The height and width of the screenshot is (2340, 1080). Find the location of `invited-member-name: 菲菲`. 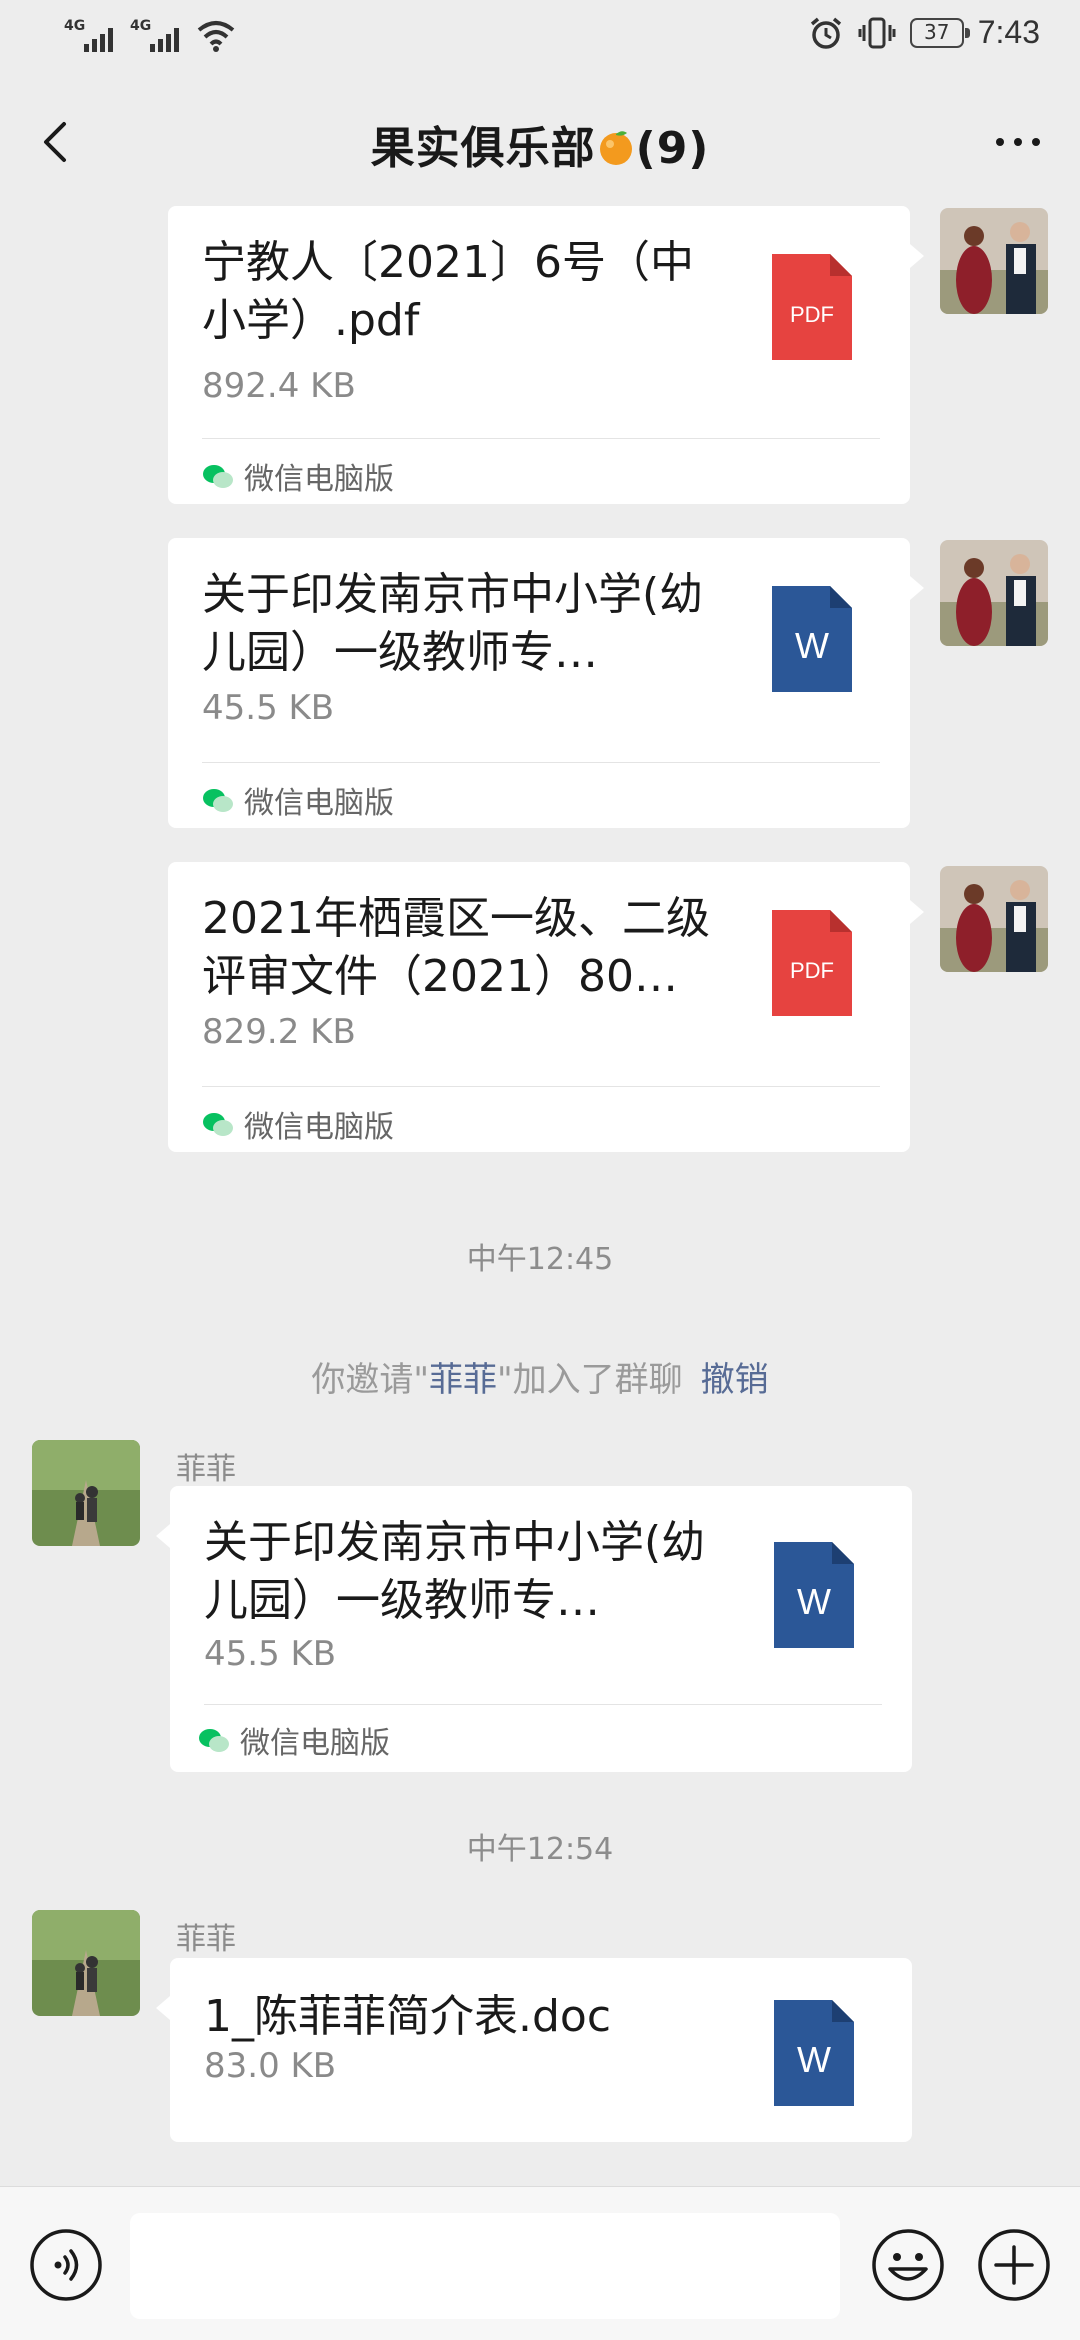

invited-member-name: 菲菲 is located at coordinates (463, 1380).